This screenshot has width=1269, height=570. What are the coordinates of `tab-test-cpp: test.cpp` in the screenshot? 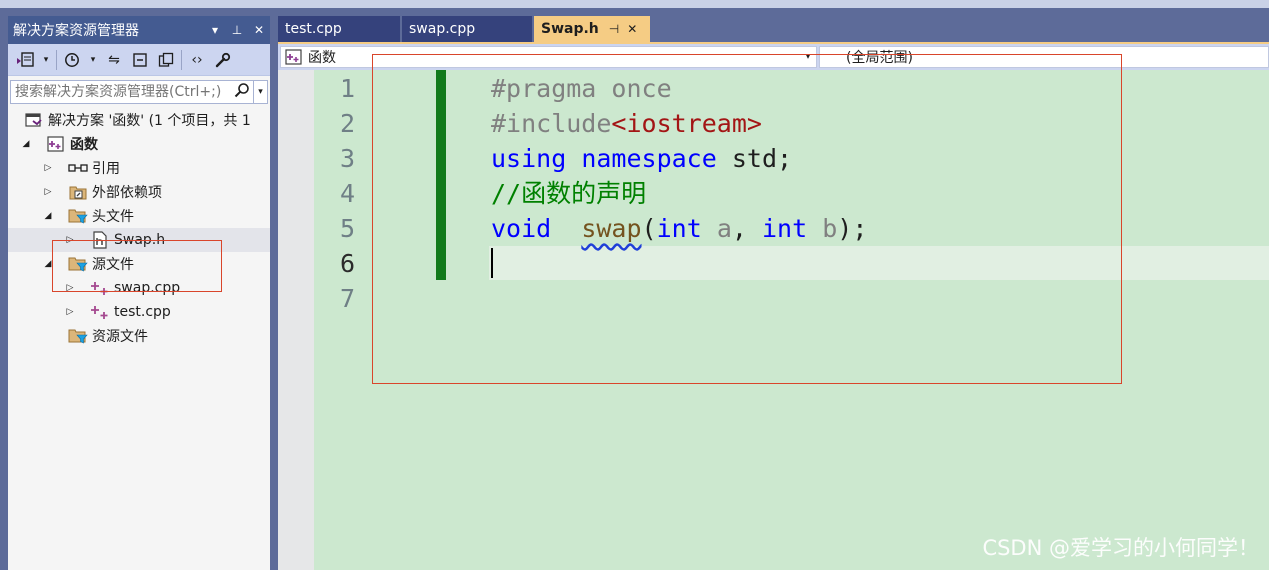 It's located at (339, 29).